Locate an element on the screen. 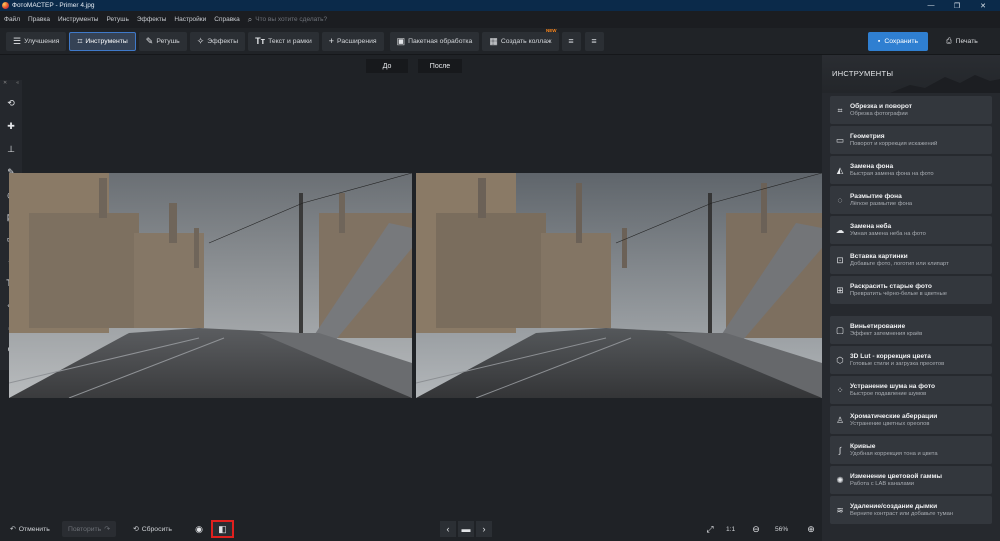 This screenshot has width=1000, height=541. close-strip-icon: ✕ is located at coordinates (5, 85).